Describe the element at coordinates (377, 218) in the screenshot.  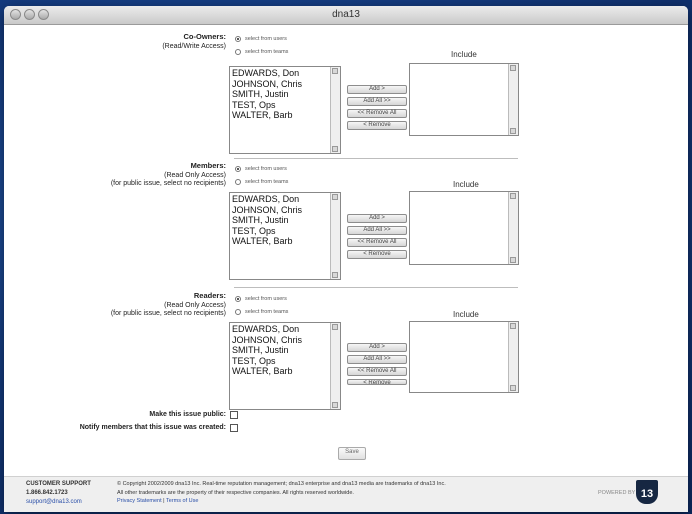
I see `members-add-button: Add >` at that location.